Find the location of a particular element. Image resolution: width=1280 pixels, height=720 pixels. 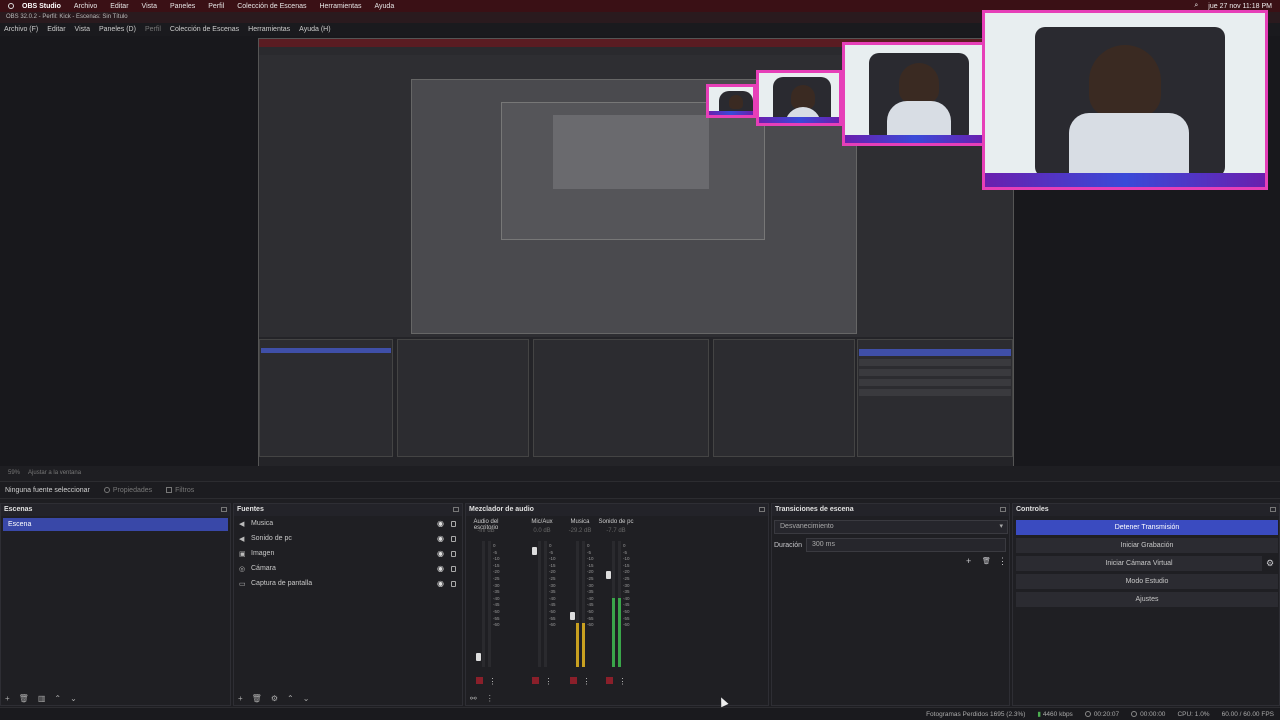

menu-paneles: Paneles (D) is located at coordinates (117, 29).